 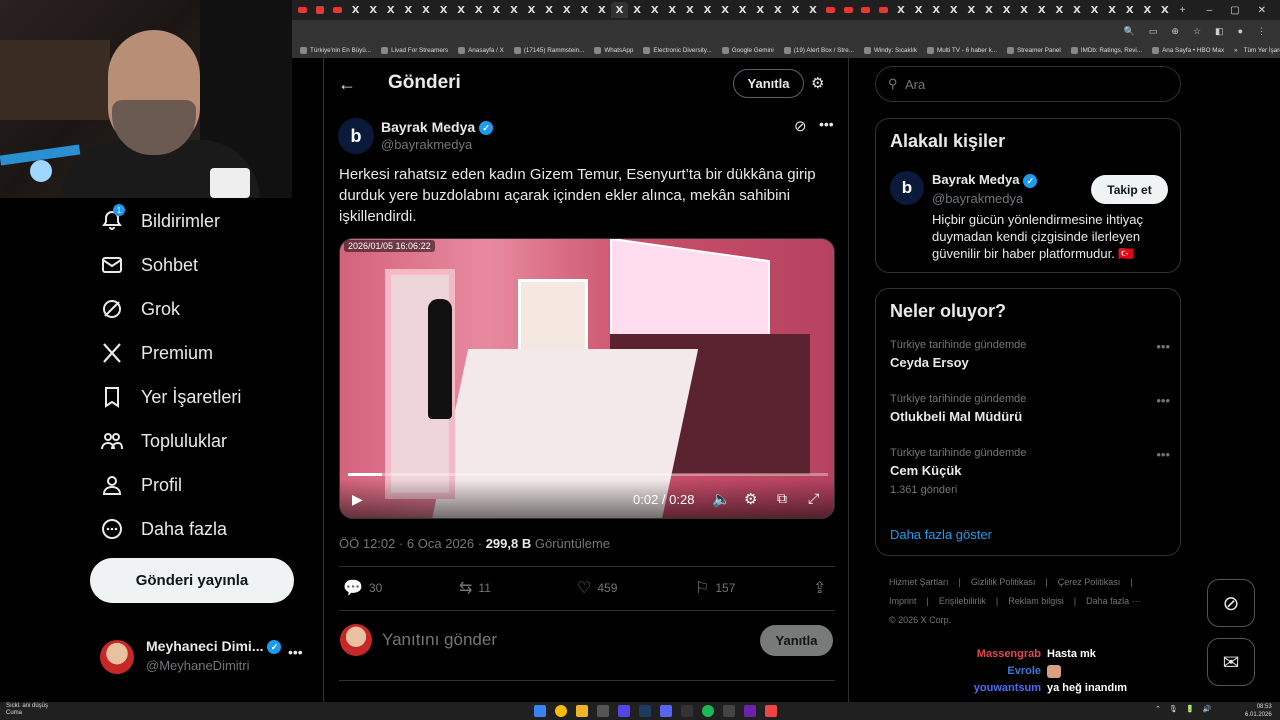 What do you see at coordinates (170, 397) in the screenshot?
I see `nav-item-bookmark: Yer İşaretleri` at bounding box center [170, 397].